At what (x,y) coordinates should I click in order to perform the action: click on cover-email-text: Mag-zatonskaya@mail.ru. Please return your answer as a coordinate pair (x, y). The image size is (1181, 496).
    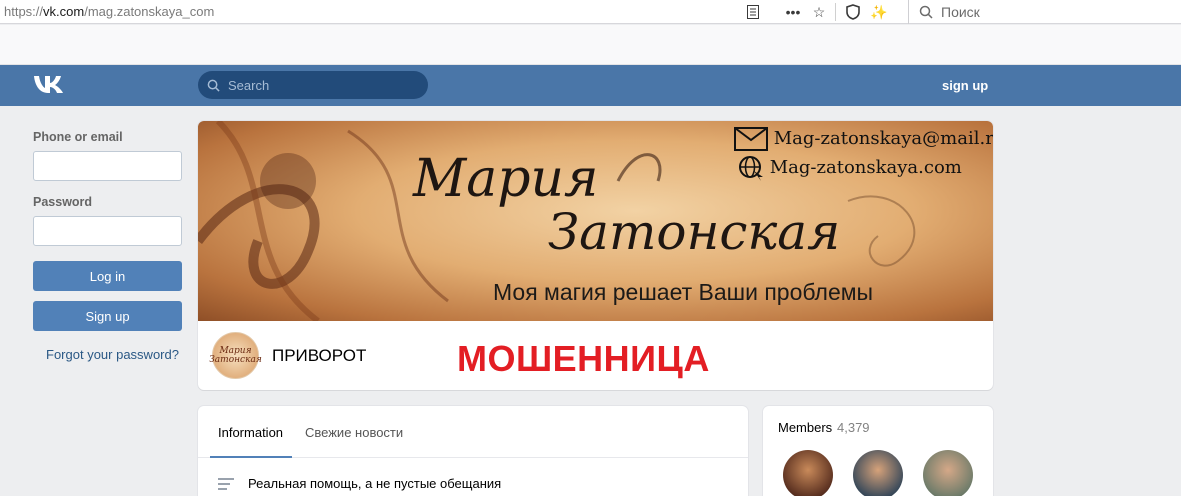
    Looking at the image, I should click on (883, 138).